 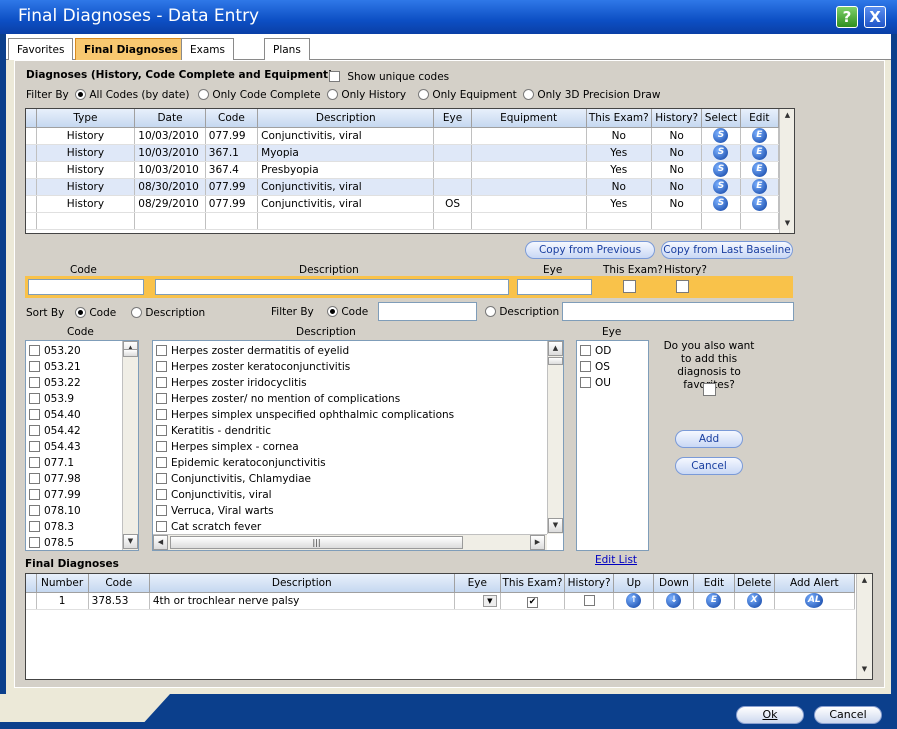 I want to click on final-add-alert-cell: AL, so click(x=815, y=601).